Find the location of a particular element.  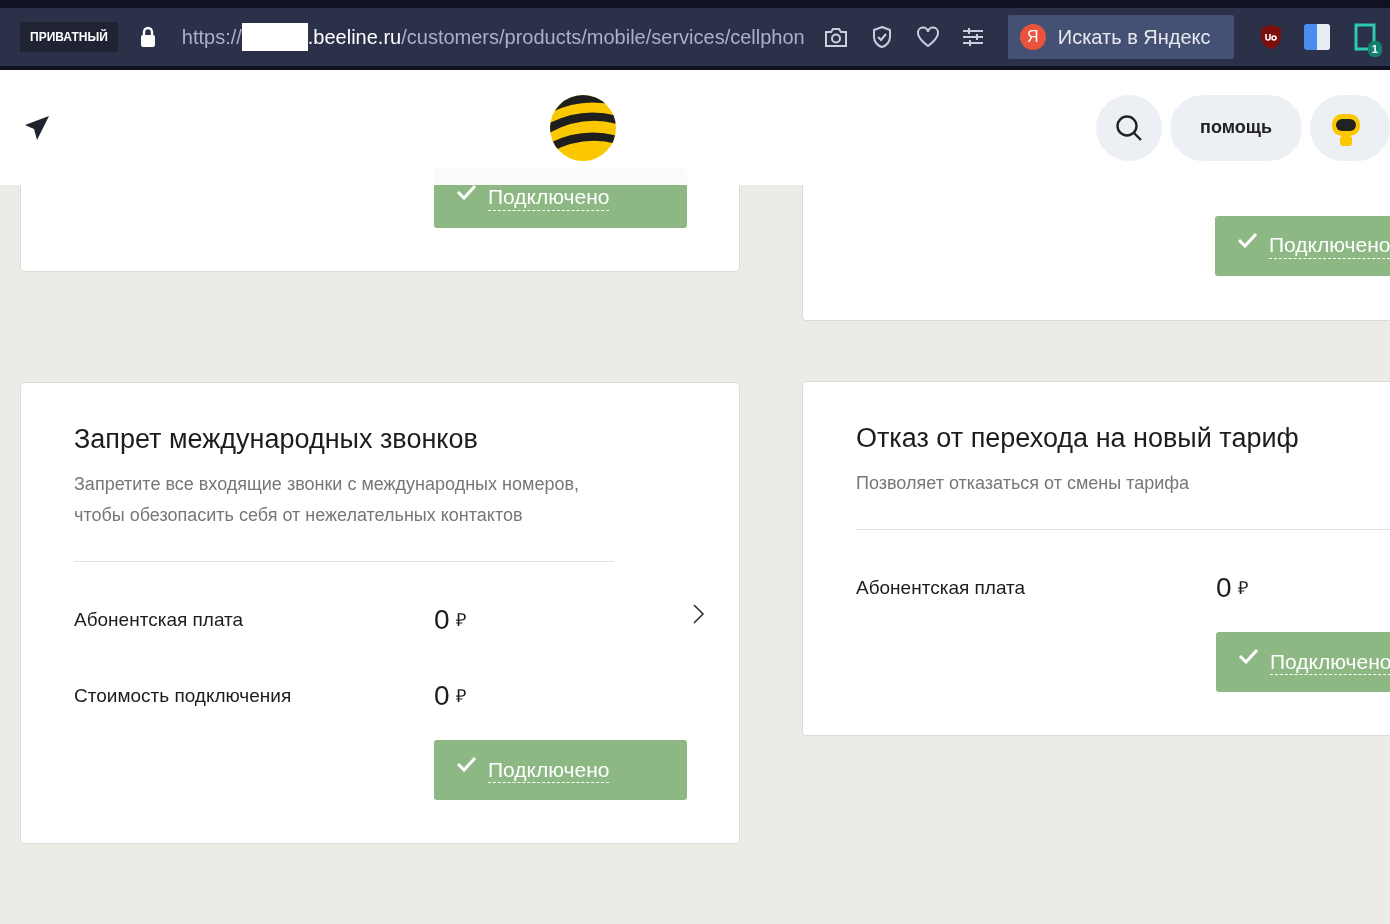

sliders-icon is located at coordinates (972, 37).